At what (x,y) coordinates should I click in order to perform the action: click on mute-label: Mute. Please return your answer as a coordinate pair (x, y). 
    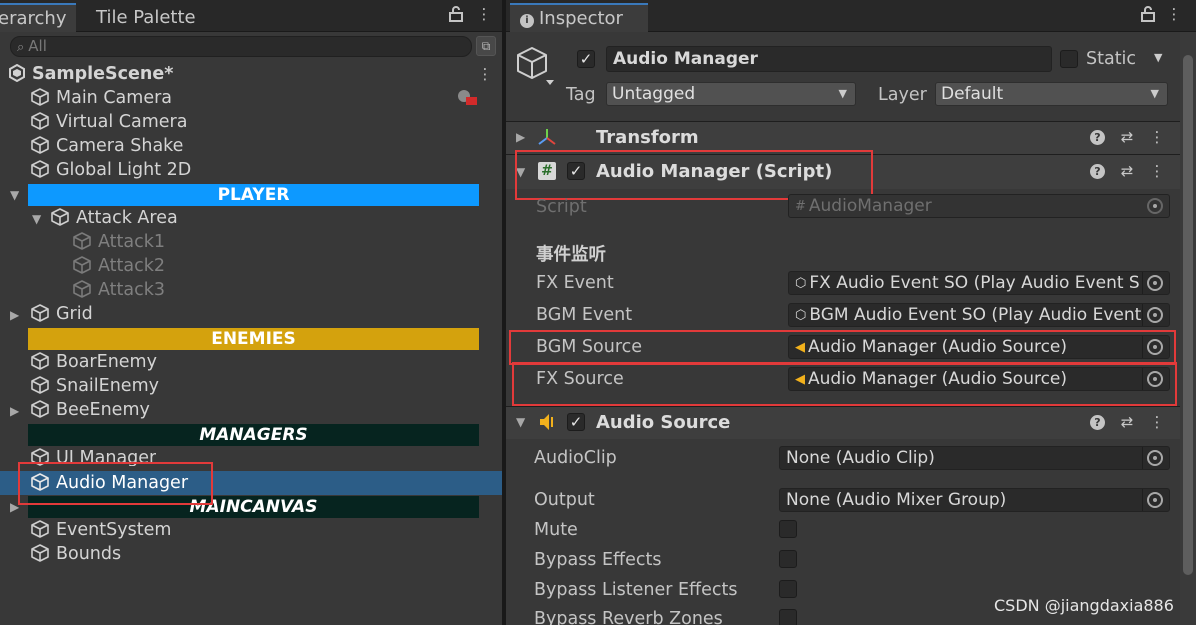
    Looking at the image, I should click on (556, 530).